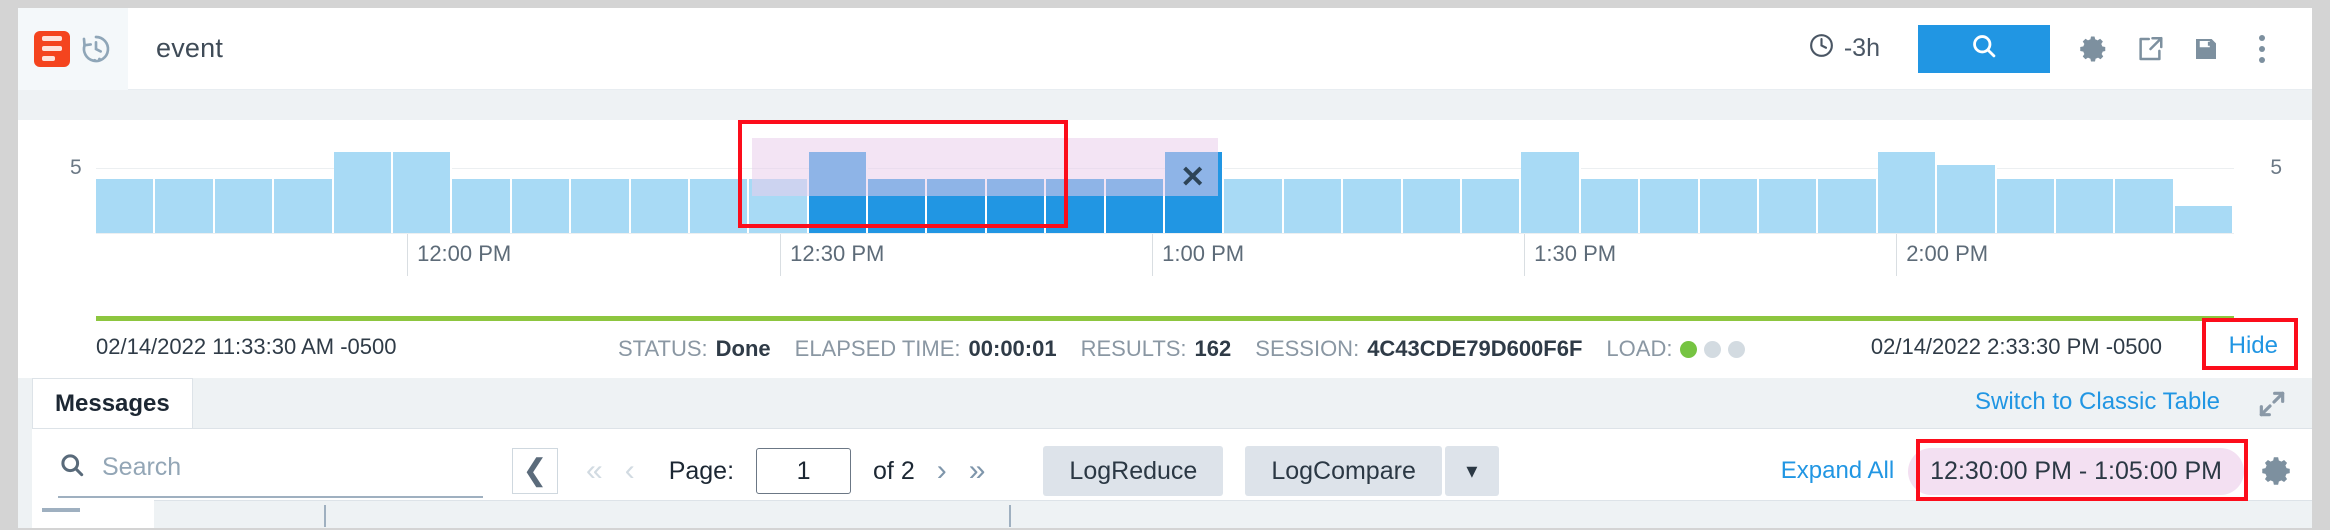 This screenshot has width=2330, height=530. I want to click on last-page-icon: », so click(977, 471).